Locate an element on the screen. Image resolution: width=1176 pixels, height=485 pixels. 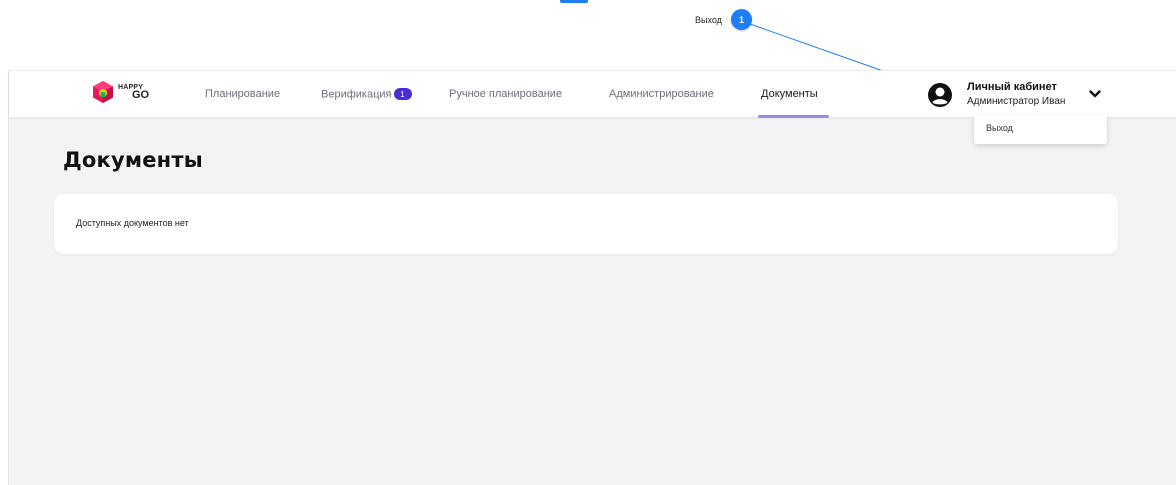
nav-item-planning: Планирование is located at coordinates (242, 94).